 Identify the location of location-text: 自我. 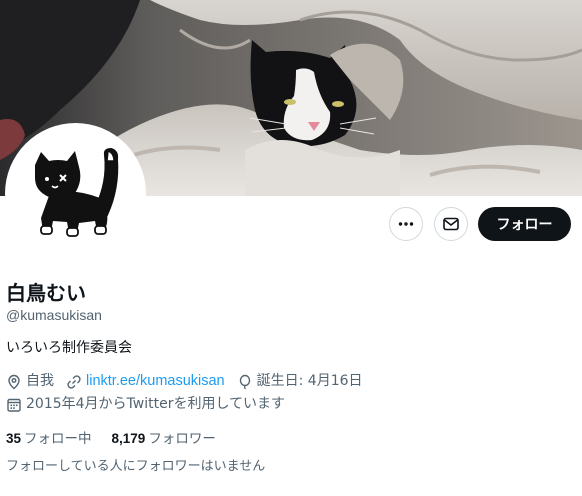
(40, 381).